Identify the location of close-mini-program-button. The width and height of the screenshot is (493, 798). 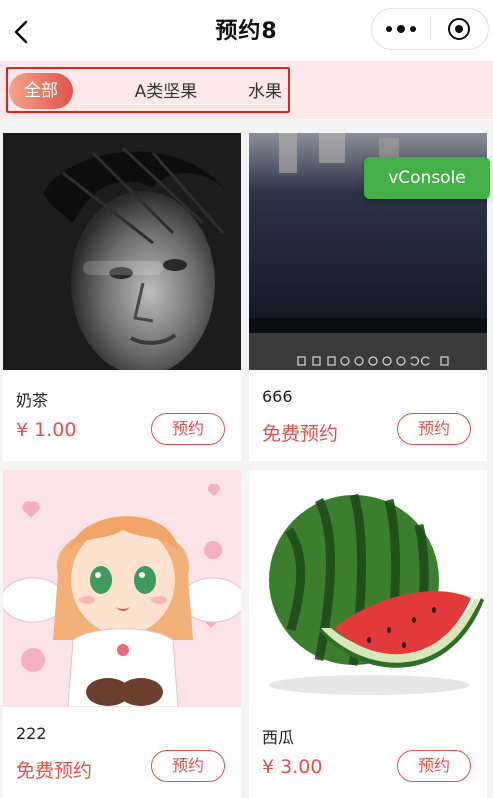
(460, 29).